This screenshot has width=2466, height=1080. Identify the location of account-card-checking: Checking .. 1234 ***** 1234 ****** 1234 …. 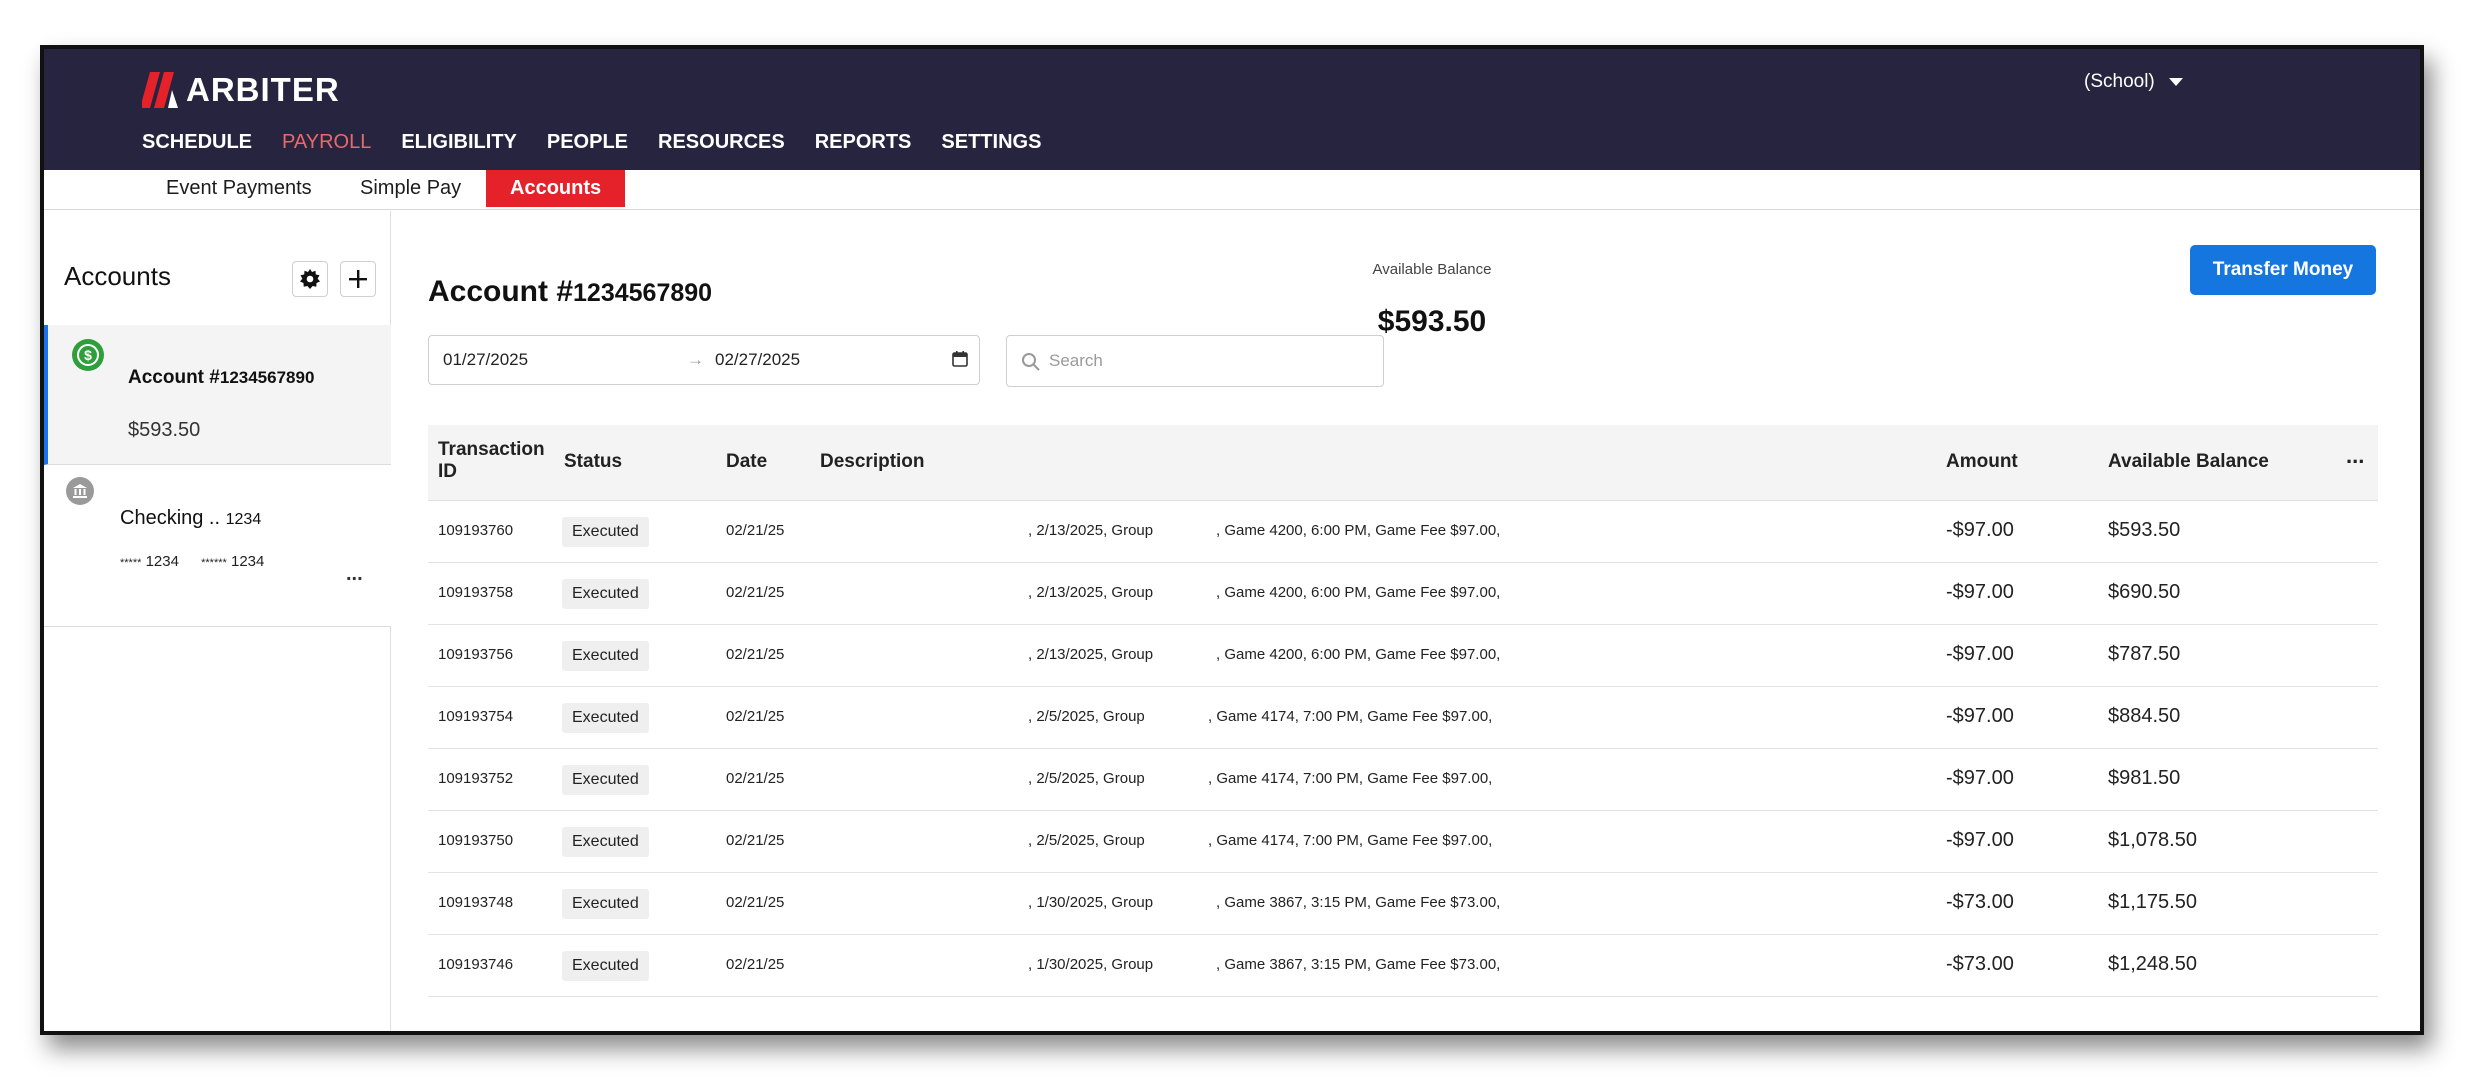
(217, 546).